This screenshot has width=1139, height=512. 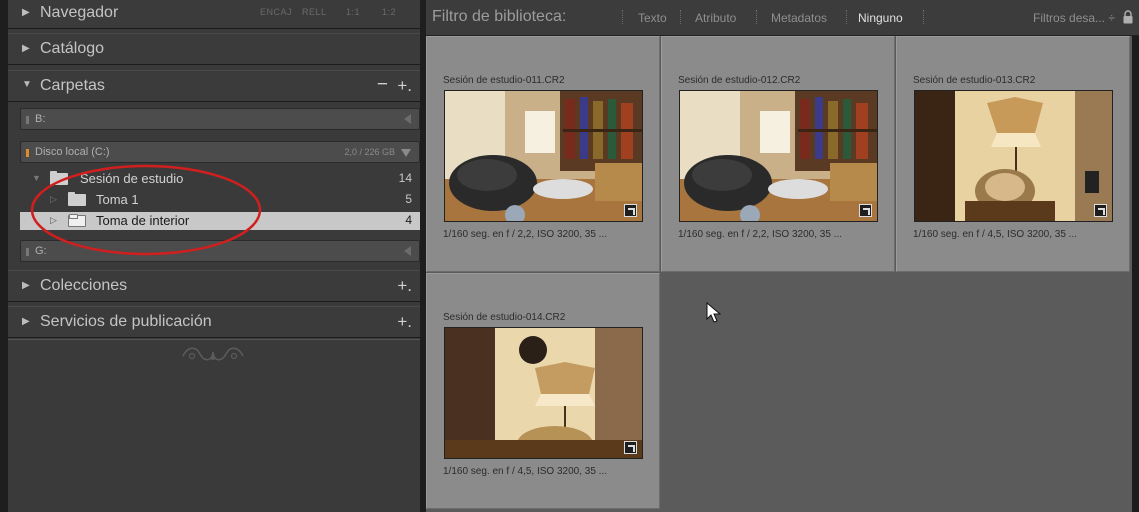 What do you see at coordinates (714, 312) in the screenshot?
I see `mouse-cursor-icon` at bounding box center [714, 312].